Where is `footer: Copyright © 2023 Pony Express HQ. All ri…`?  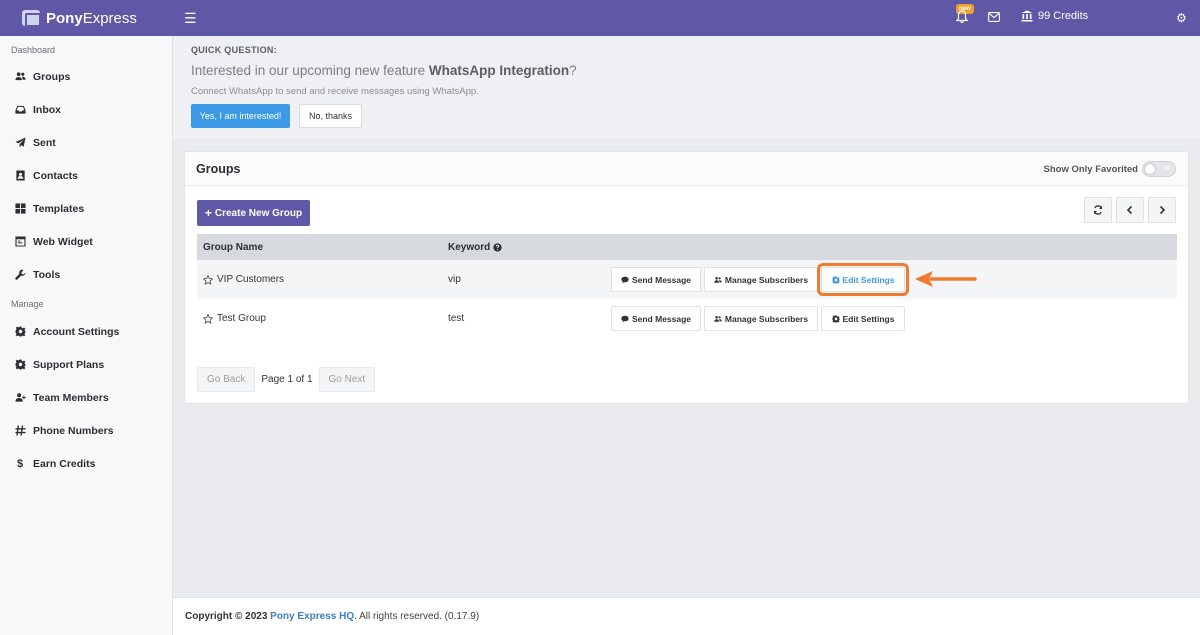 footer: Copyright © 2023 Pony Express HQ. All ri… is located at coordinates (686, 616).